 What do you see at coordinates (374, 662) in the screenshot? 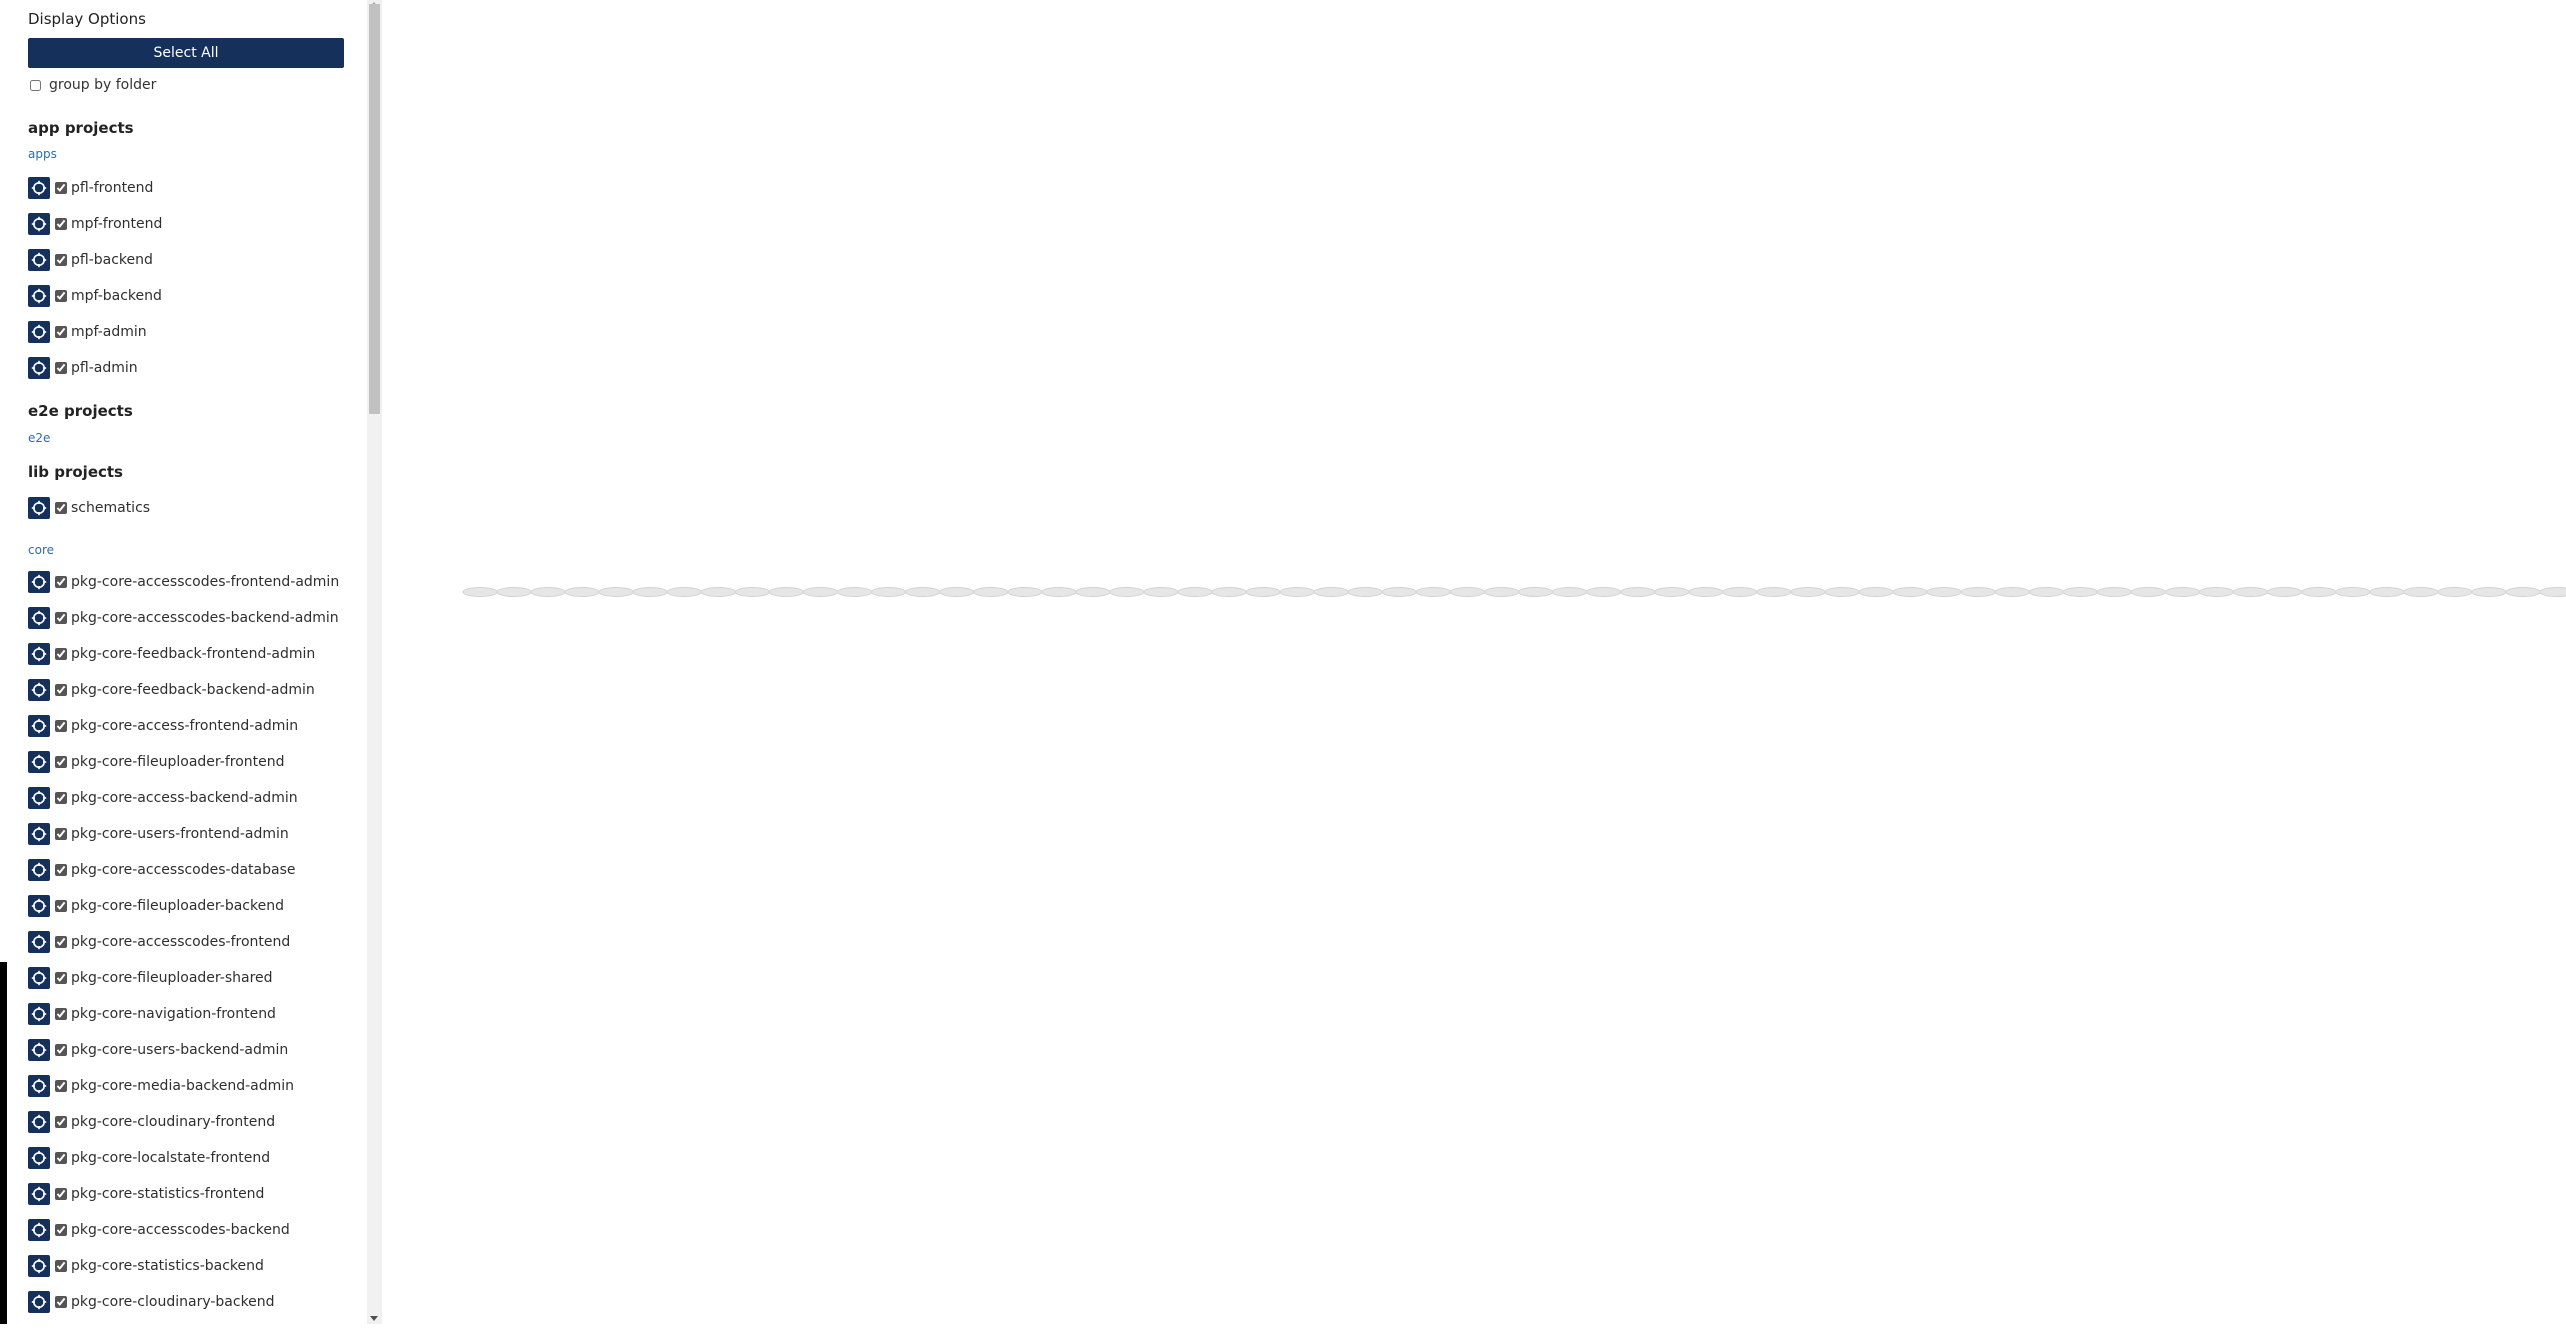
I see `sidebar-scrollbar` at bounding box center [374, 662].